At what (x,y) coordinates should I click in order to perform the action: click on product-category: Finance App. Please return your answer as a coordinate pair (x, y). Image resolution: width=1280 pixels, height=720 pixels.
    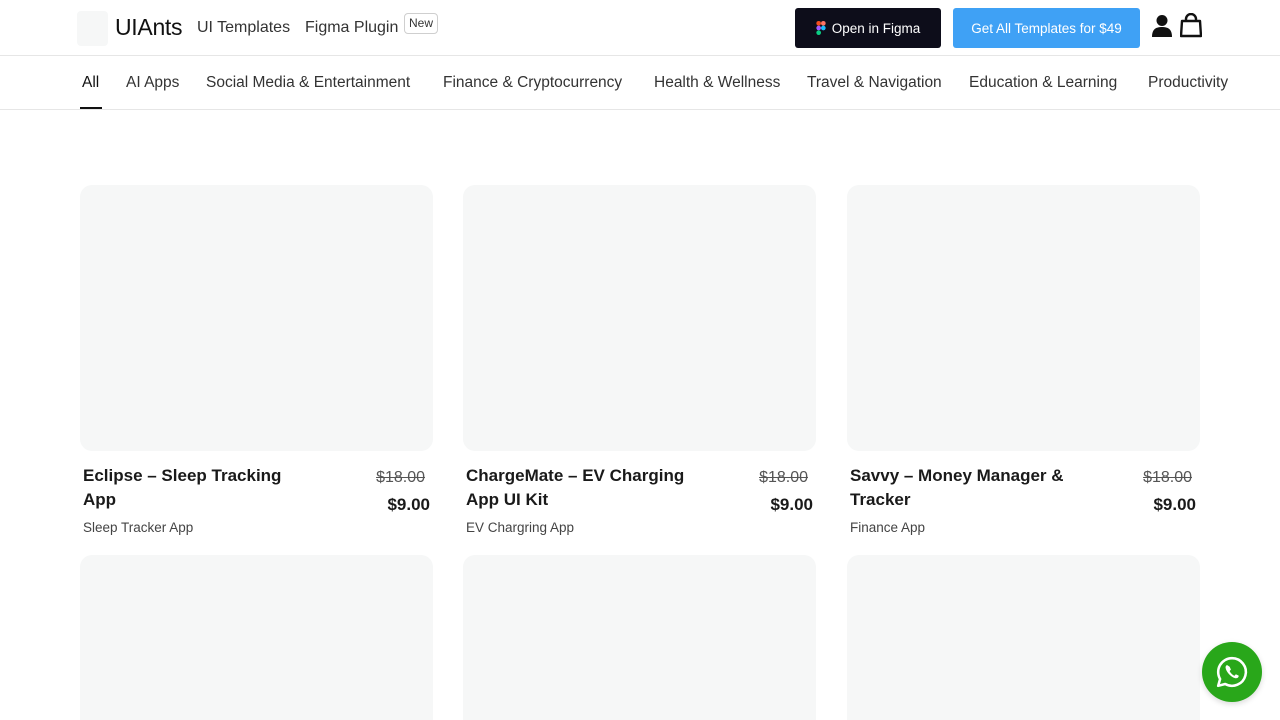
    Looking at the image, I should click on (887, 527).